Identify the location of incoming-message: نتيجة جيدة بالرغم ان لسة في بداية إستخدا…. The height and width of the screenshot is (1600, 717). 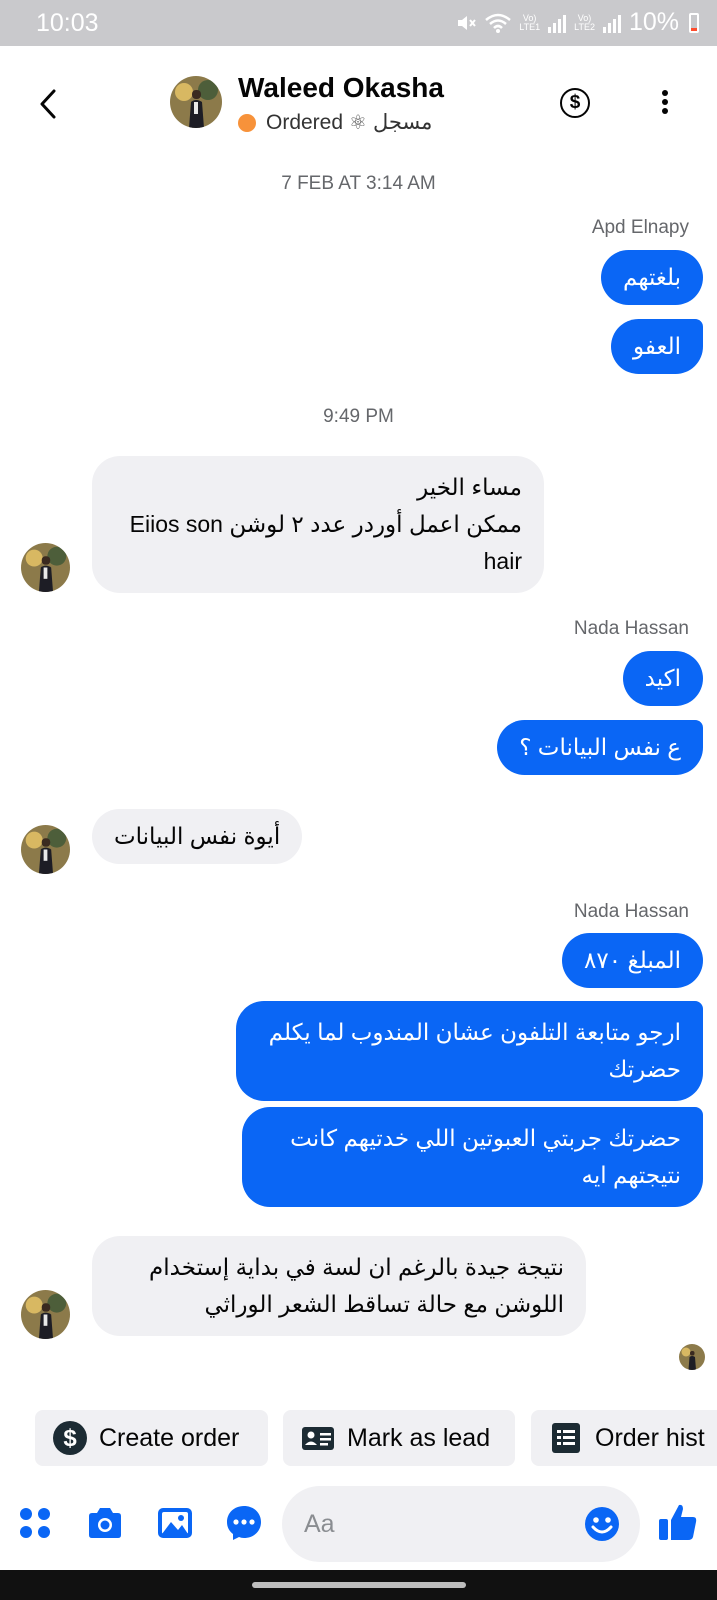
(339, 1286).